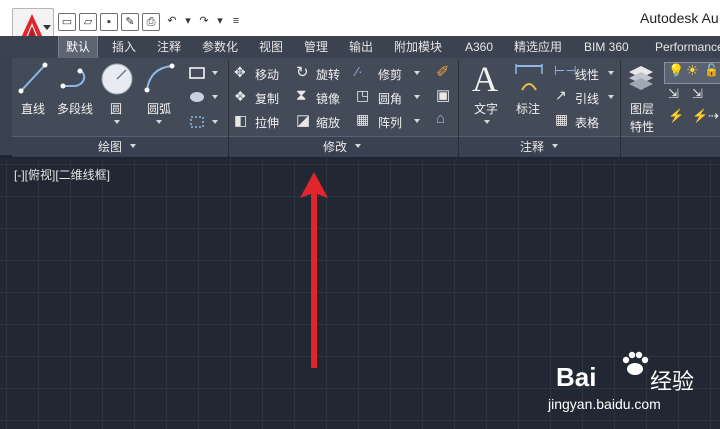  I want to click on arc-dropdown-icon, so click(159, 122).